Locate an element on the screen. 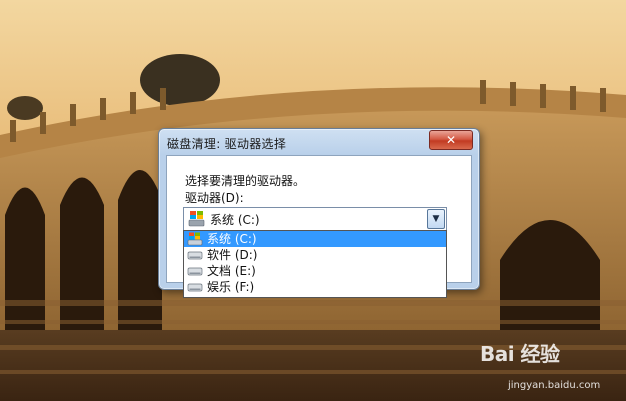  drive-option-c: 系统 (C:) is located at coordinates (315, 239).